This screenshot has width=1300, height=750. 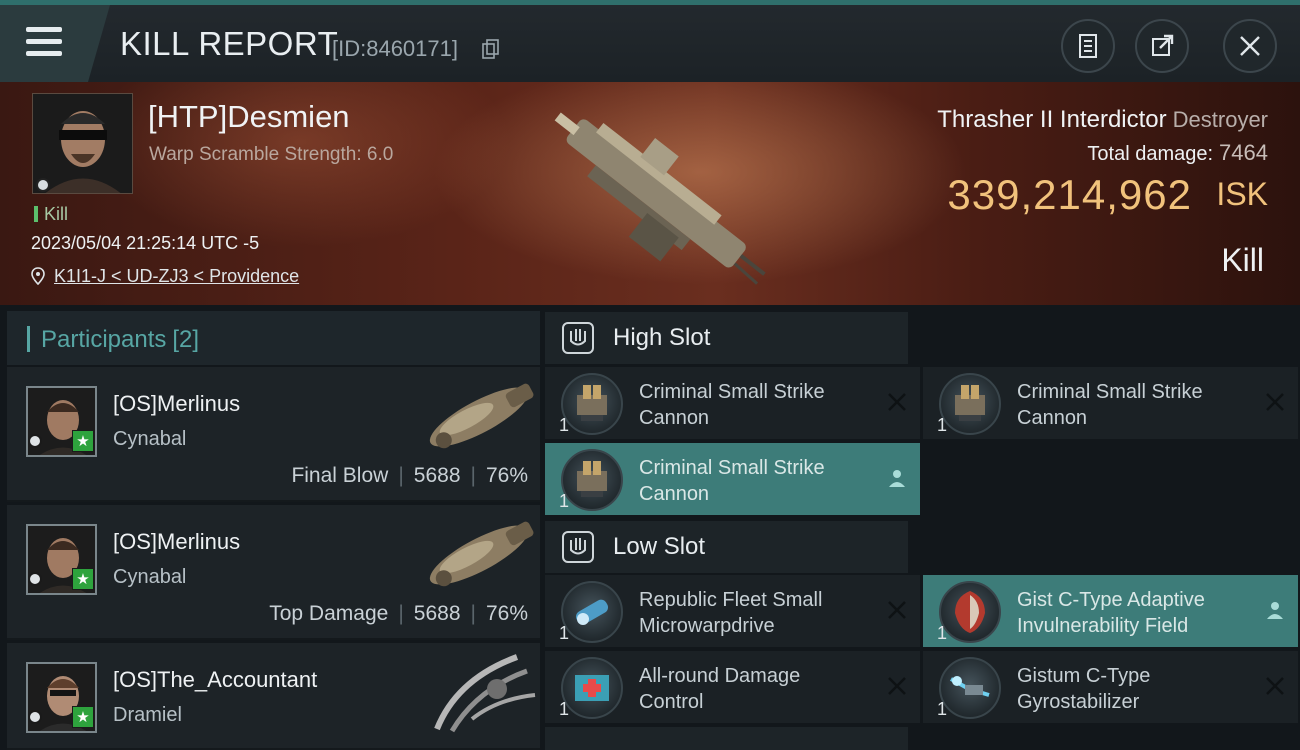 I want to click on total-damage: Total damage: 7464, so click(x=1177, y=153).